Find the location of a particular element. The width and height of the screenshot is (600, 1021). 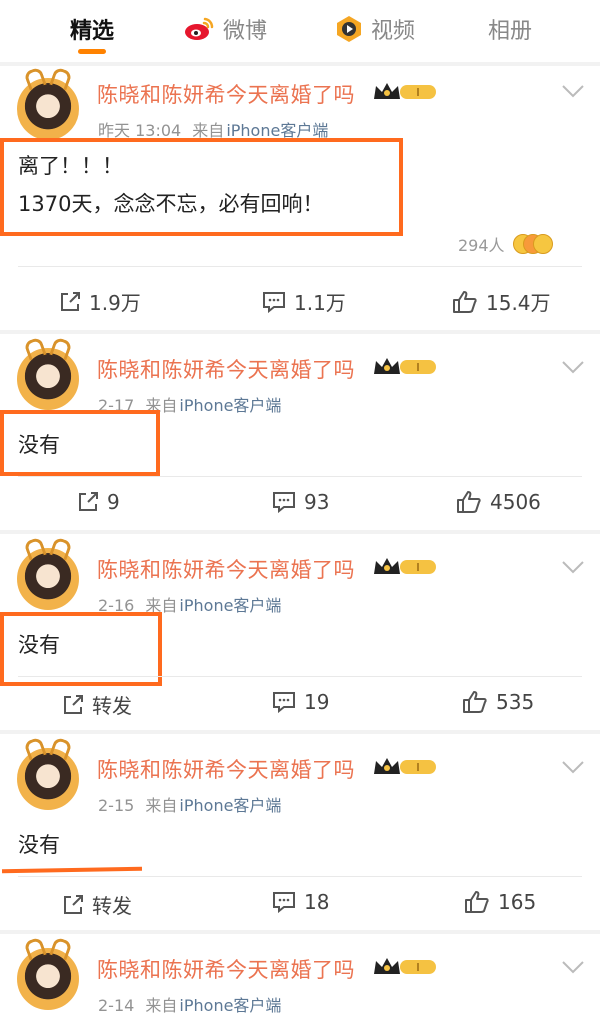

post-line: 没有 is located at coordinates (39, 845).